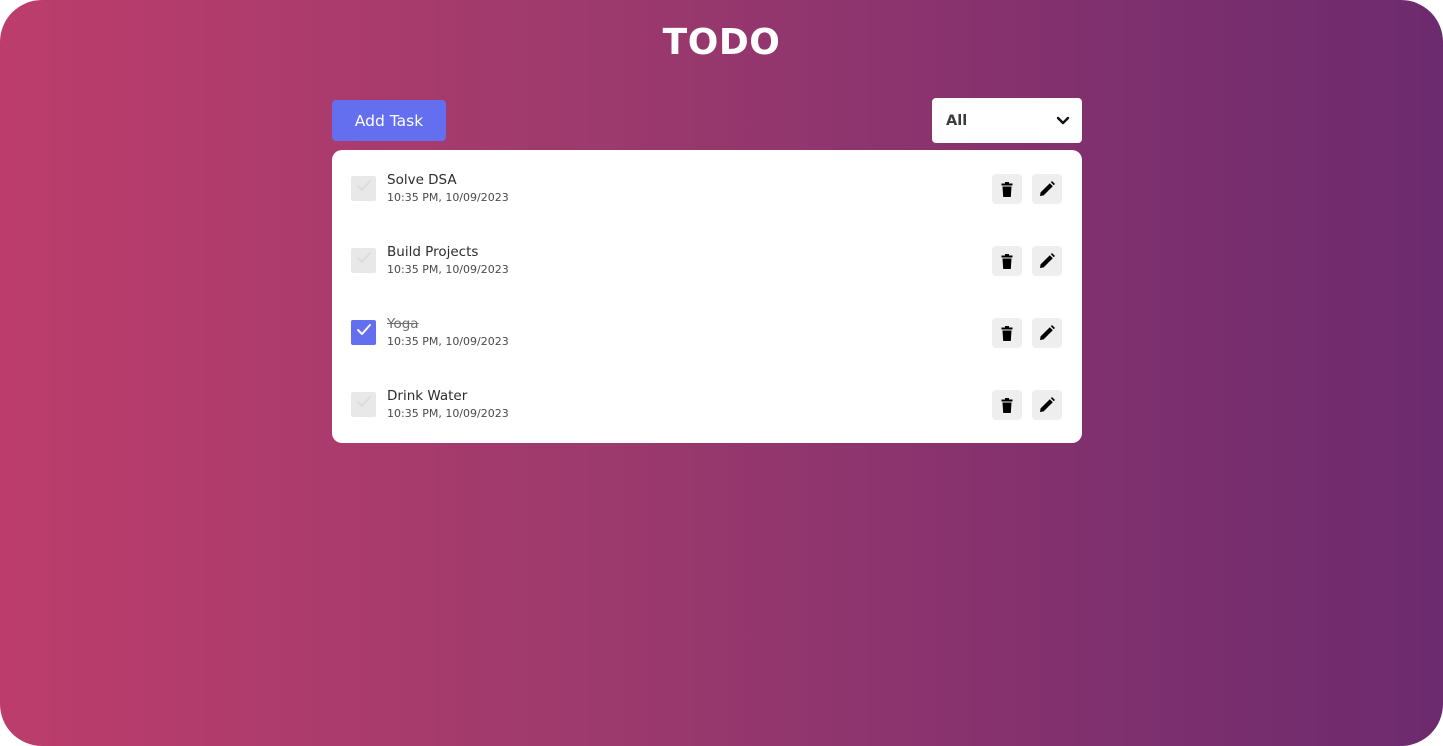  What do you see at coordinates (1063, 121) in the screenshot?
I see `chevron-down-icon` at bounding box center [1063, 121].